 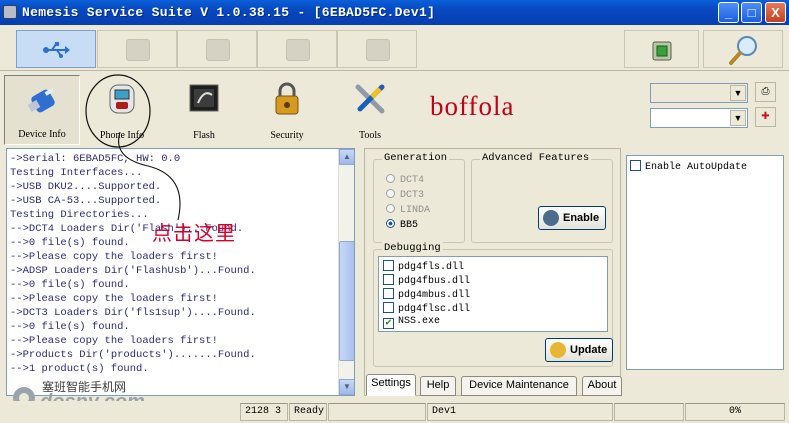 I want to click on add-device-button: ✚, so click(x=765, y=117).